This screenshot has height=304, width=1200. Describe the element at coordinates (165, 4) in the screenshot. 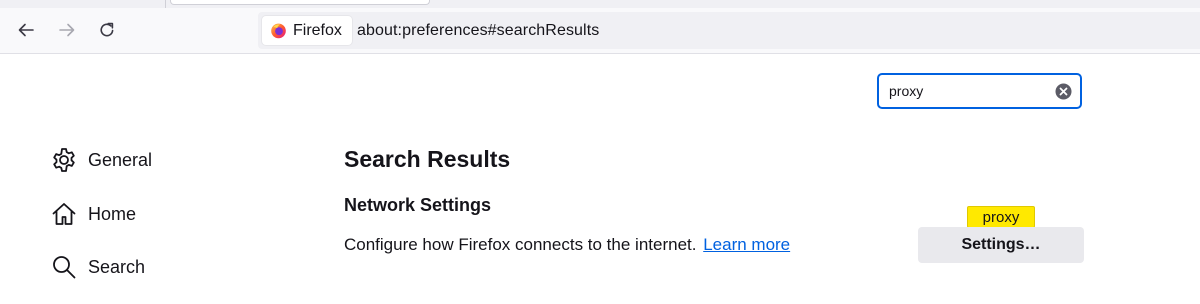

I see `tab-separator` at that location.